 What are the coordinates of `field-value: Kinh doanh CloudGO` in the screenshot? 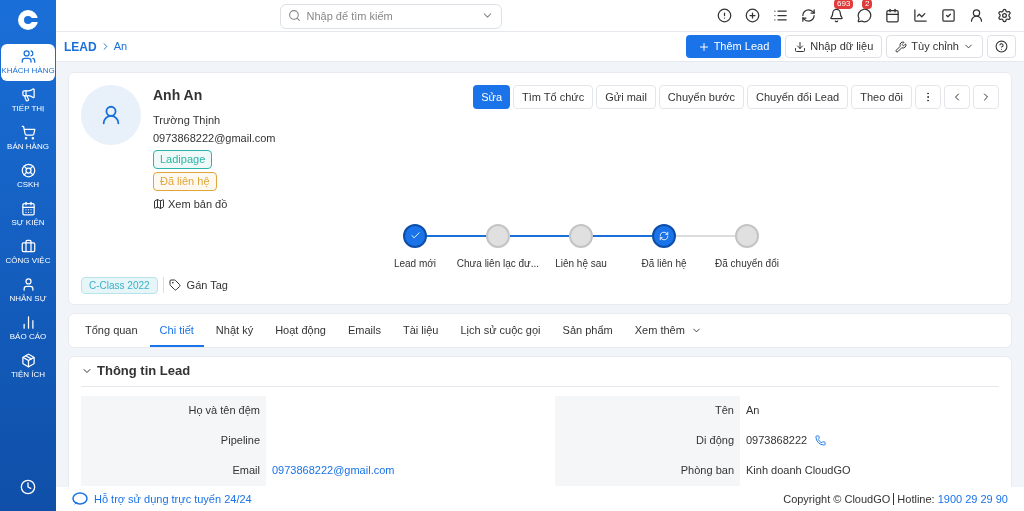 It's located at (798, 471).